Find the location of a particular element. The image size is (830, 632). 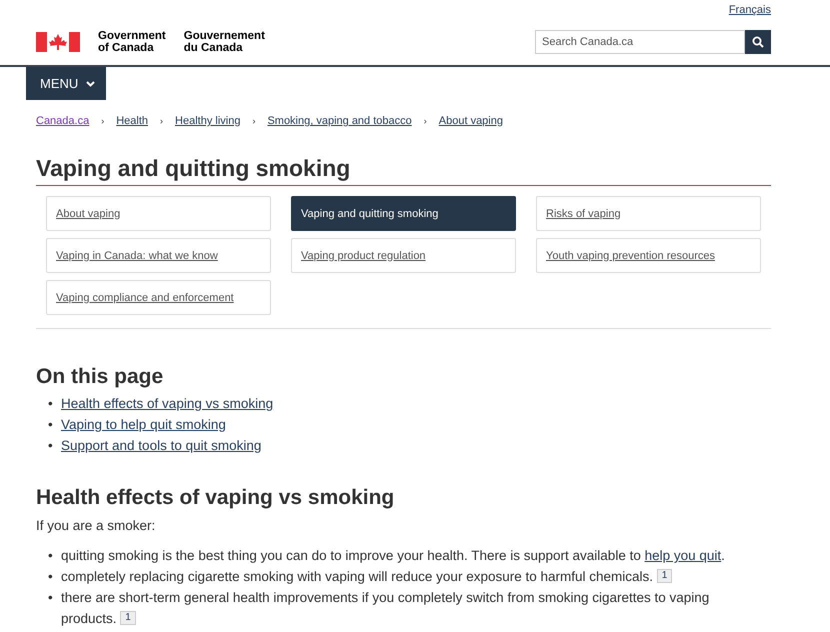

search-button is located at coordinates (758, 42).